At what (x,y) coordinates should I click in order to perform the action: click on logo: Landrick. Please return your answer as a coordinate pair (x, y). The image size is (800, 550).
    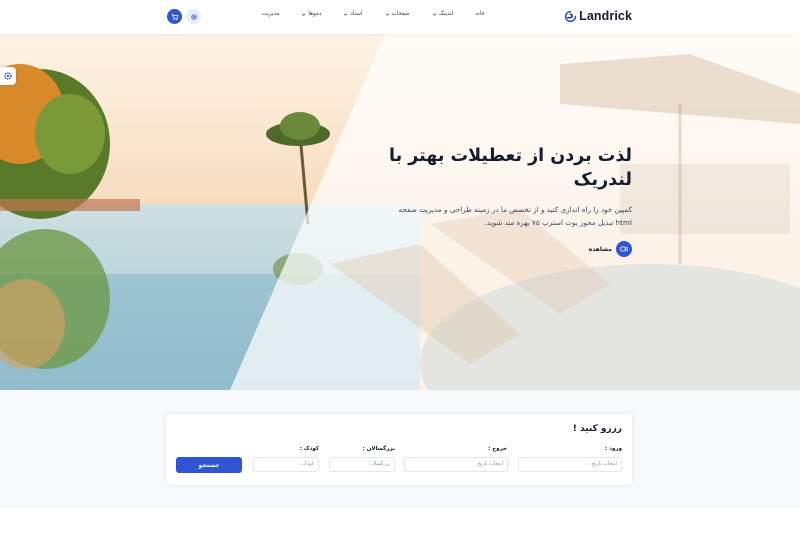
    Looking at the image, I should click on (598, 16).